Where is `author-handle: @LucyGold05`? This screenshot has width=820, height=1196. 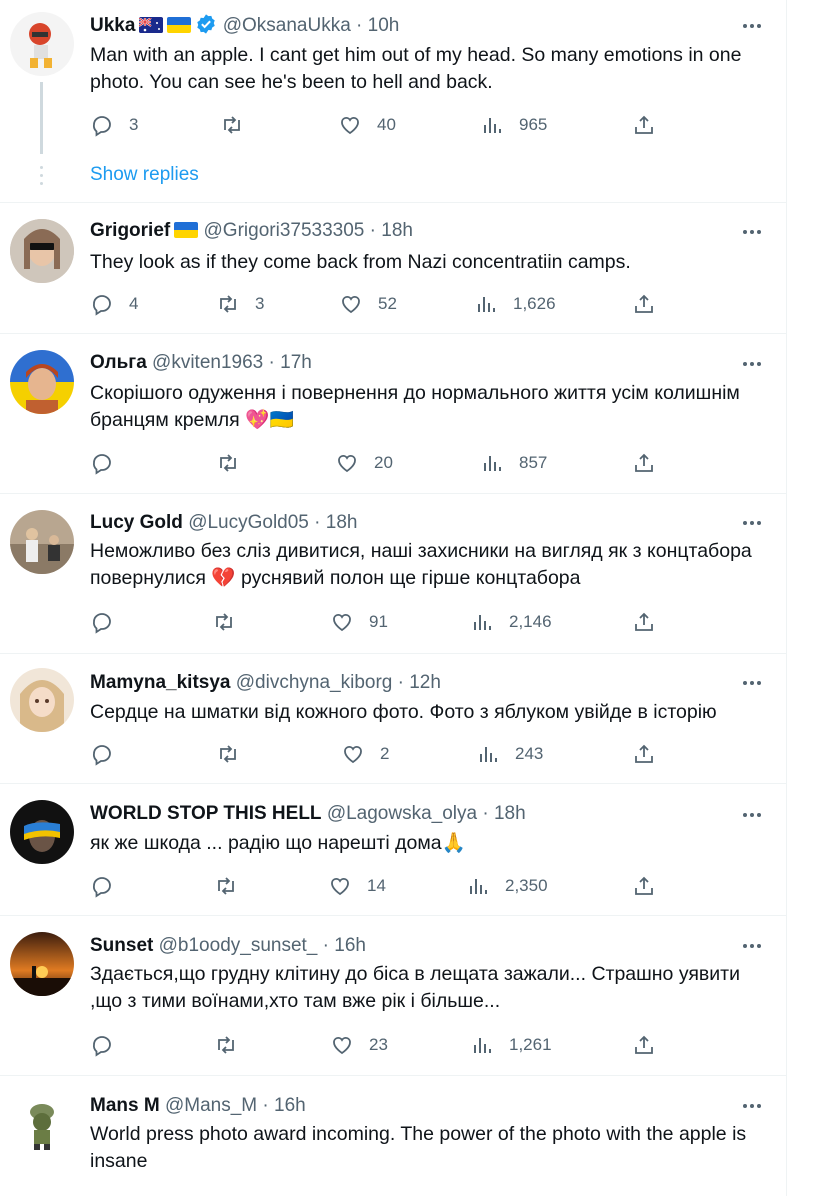
author-handle: @LucyGold05 is located at coordinates (248, 522).